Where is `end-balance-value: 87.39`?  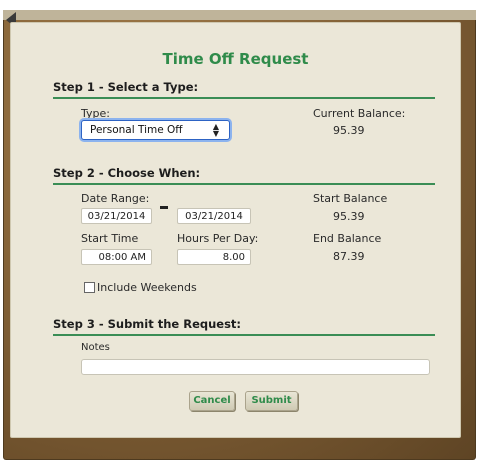
end-balance-value: 87.39 is located at coordinates (349, 256).